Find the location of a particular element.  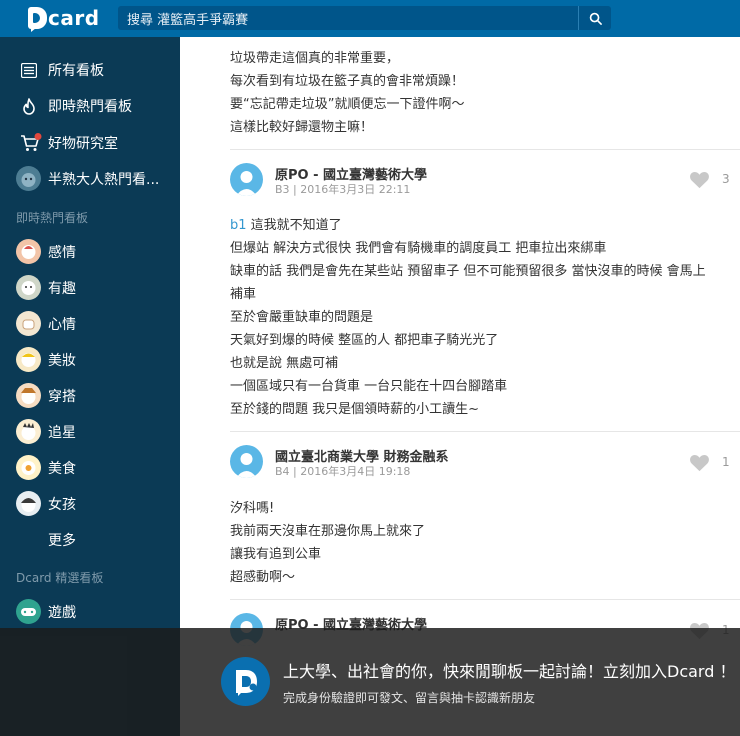

sidebar-item-label: 所有看板 is located at coordinates (76, 71).